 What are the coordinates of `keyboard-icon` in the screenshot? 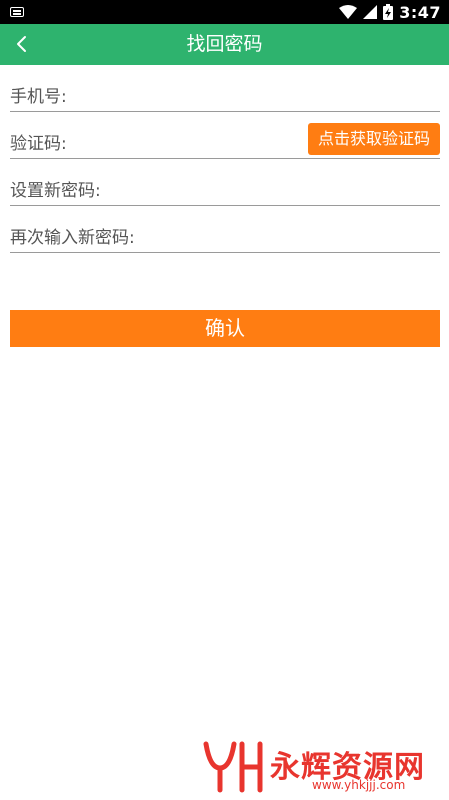 It's located at (17, 12).